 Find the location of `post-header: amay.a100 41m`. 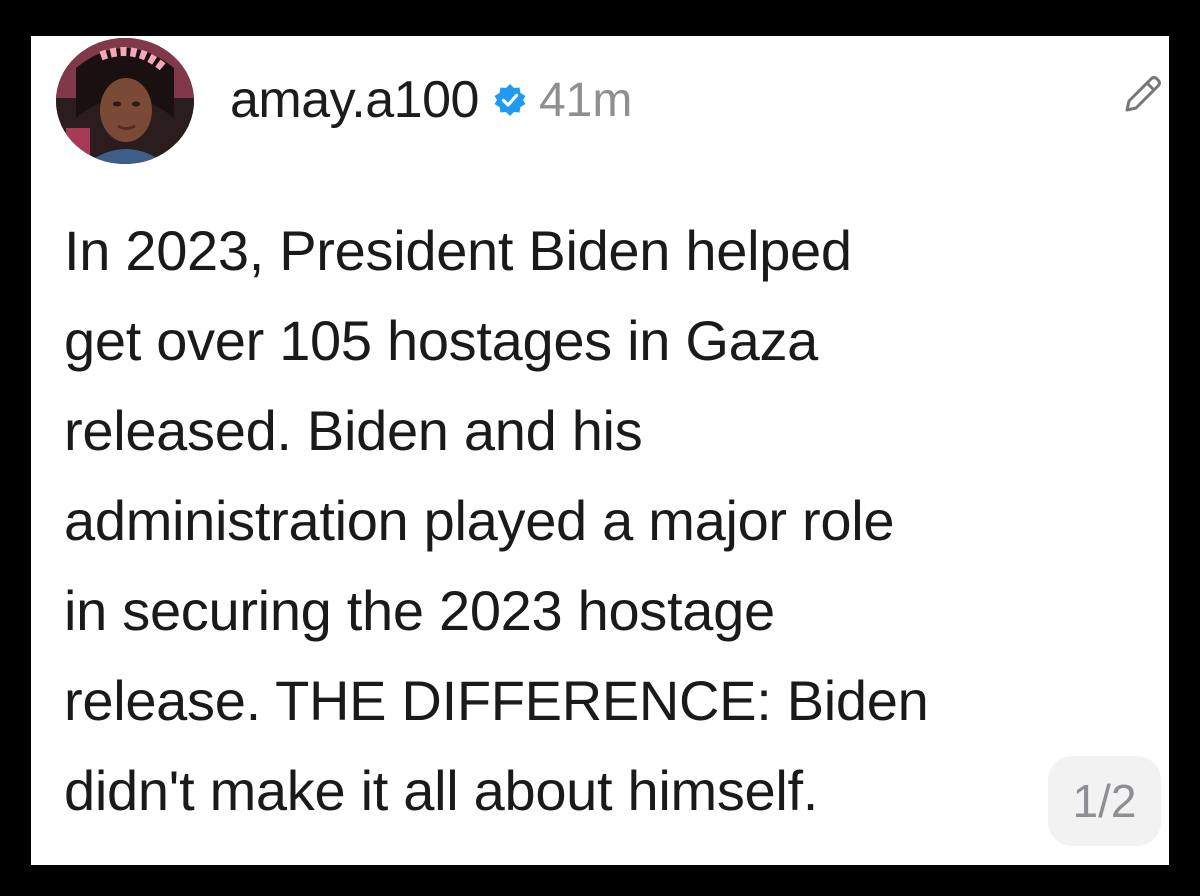

post-header: amay.a100 41m is located at coordinates (431, 100).